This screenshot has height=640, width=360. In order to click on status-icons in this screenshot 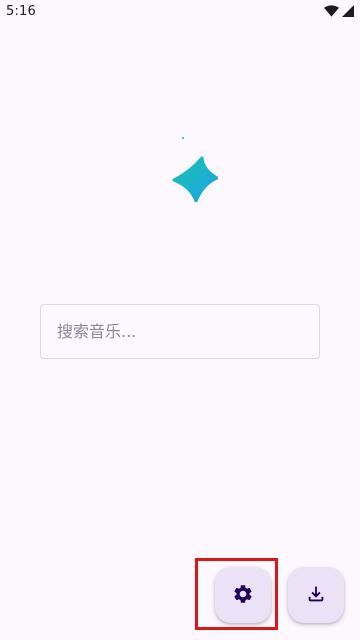, I will do `click(339, 11)`.